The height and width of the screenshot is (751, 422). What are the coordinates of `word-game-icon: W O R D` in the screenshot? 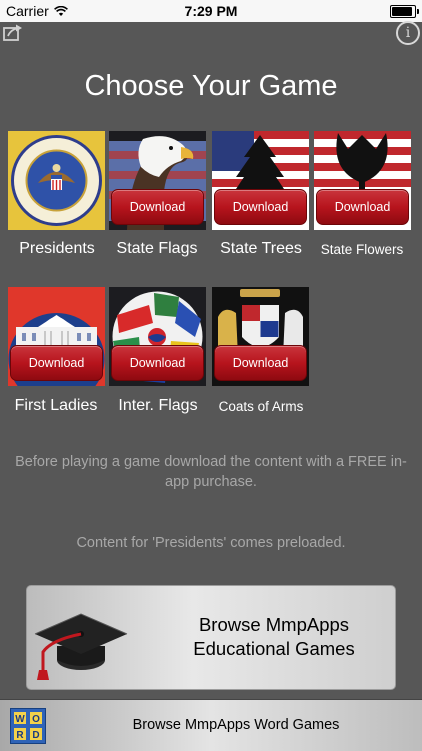 It's located at (28, 726).